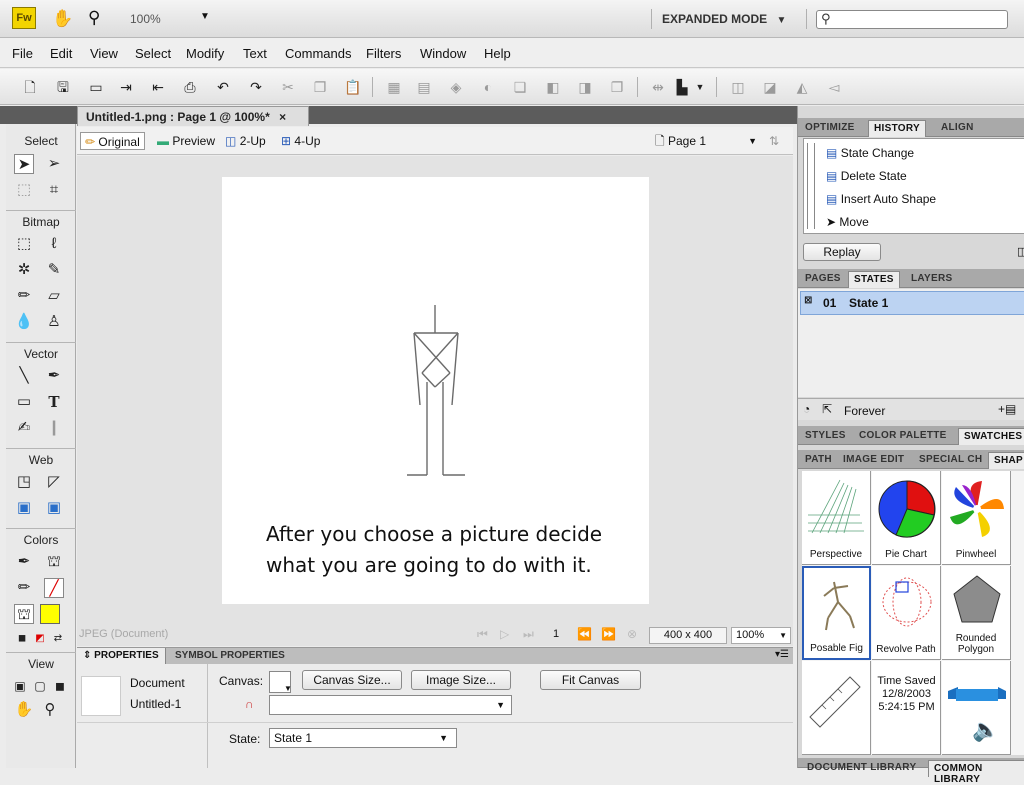 Image resolution: width=1024 pixels, height=785 pixels. Describe the element at coordinates (738, 87) in the screenshot. I see `rotate-left-icon: ◫` at that location.